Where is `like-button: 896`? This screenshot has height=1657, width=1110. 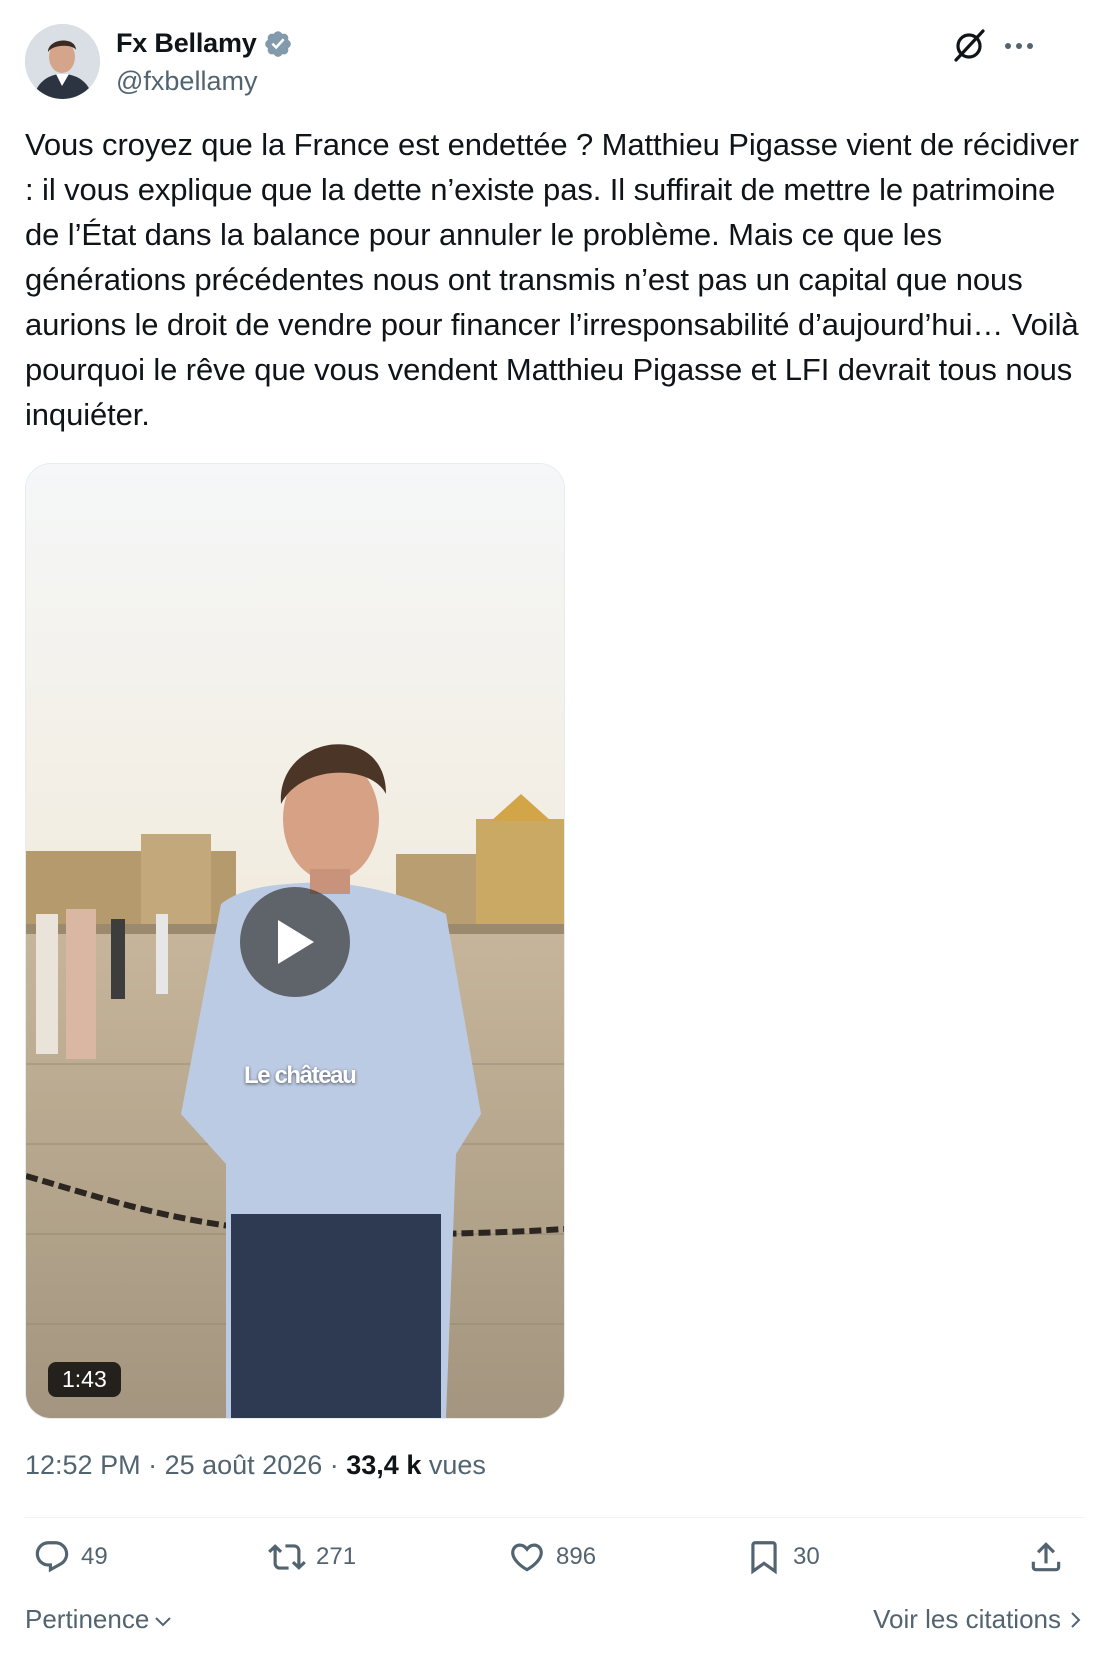
like-button: 896 is located at coordinates (552, 1557).